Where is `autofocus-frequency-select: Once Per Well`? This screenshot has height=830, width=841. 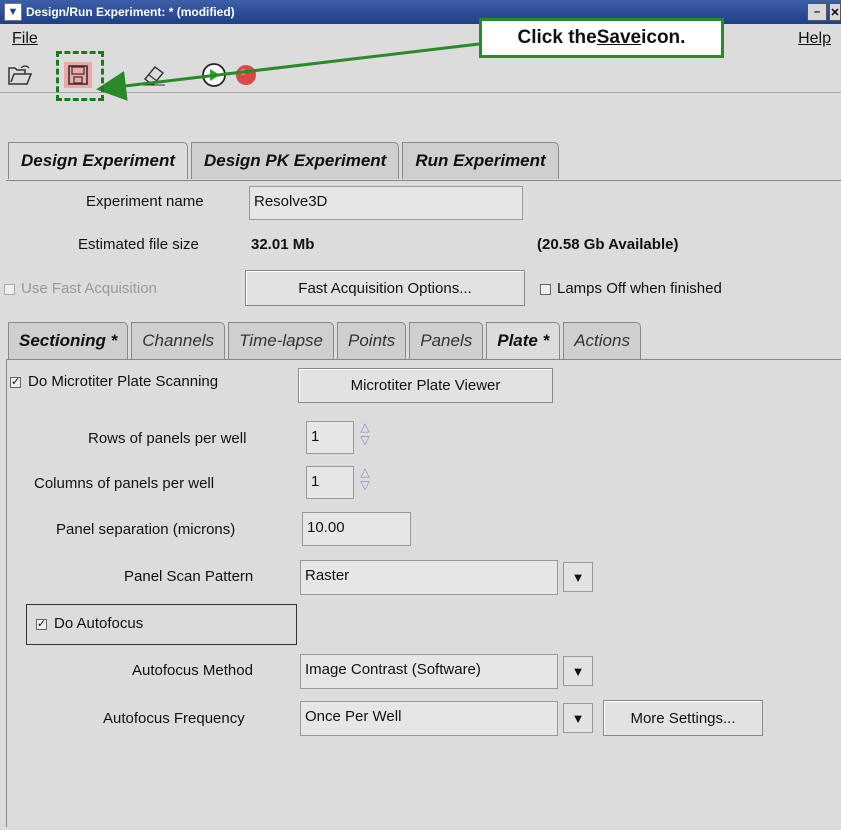 autofocus-frequency-select: Once Per Well is located at coordinates (429, 718).